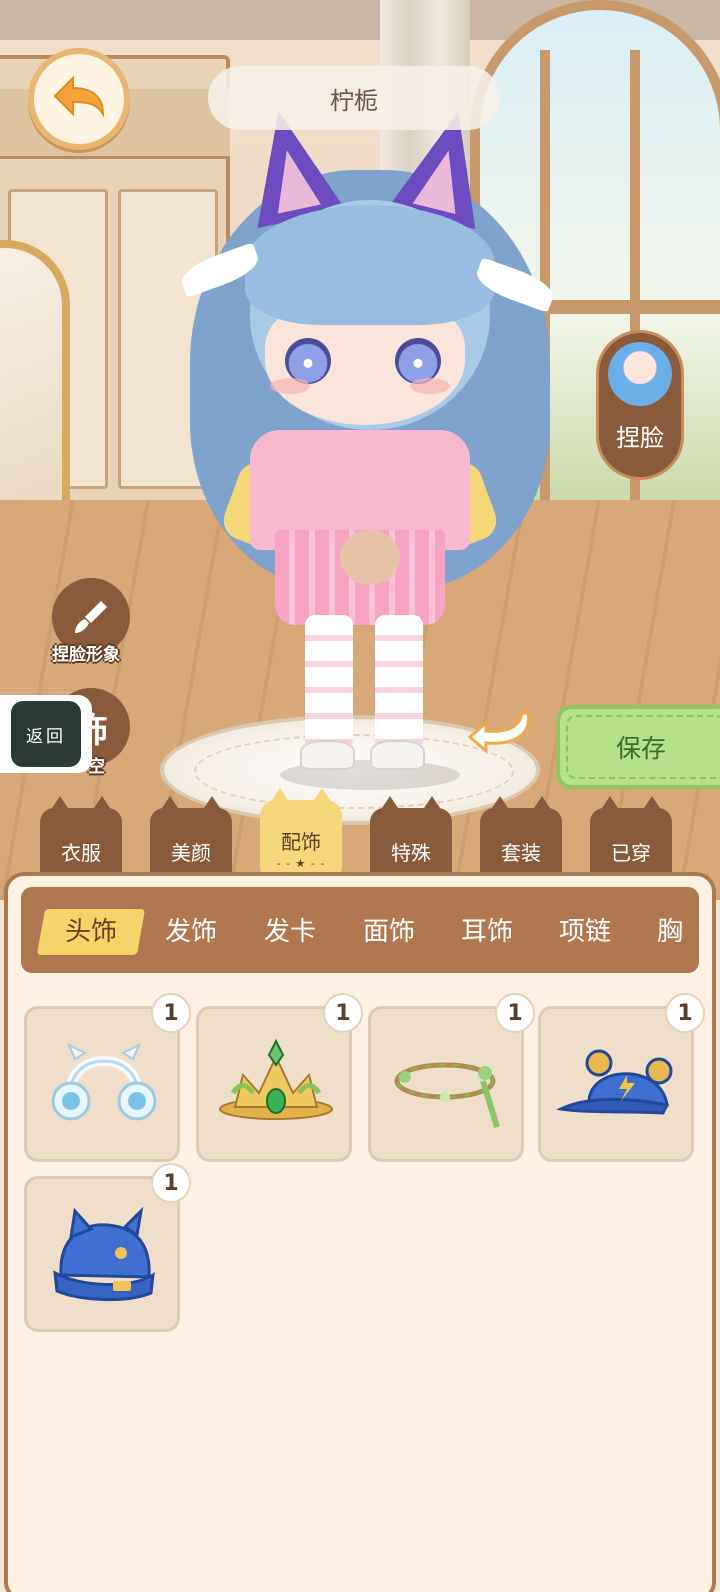 The width and height of the screenshot is (720, 1592). Describe the element at coordinates (104, 1253) in the screenshot. I see `blue-cat-beanie-icon` at that location.